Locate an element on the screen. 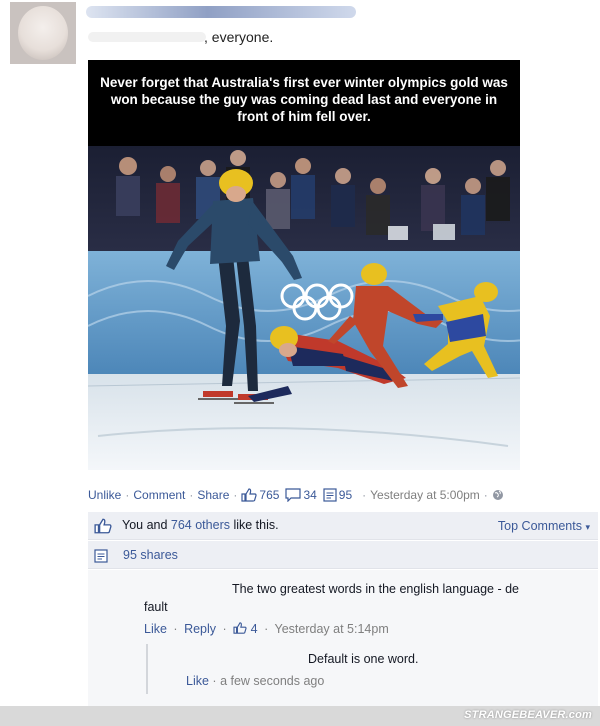  comment-timestamp: Yesterday at 5:14pm is located at coordinates (332, 629).